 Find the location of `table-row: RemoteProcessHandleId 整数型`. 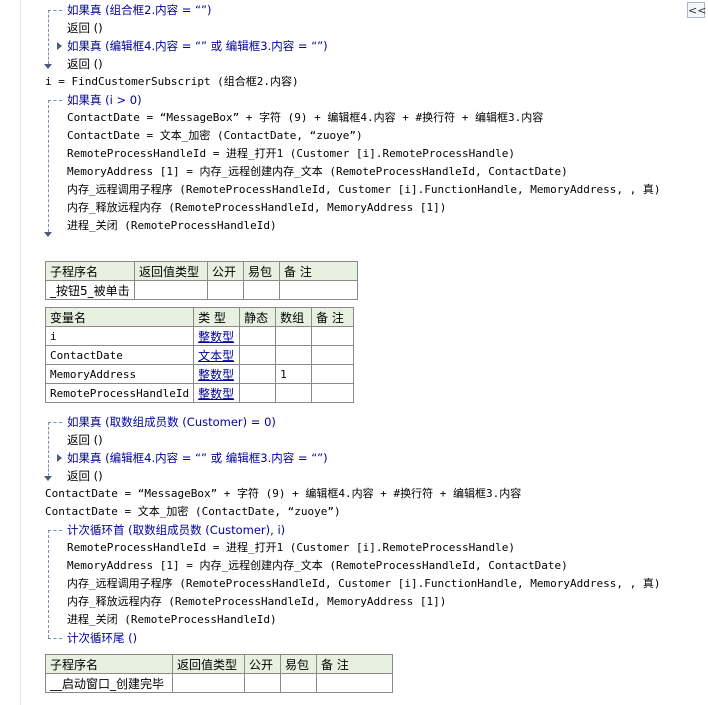

table-row: RemoteProcessHandleId 整数型 is located at coordinates (199, 393).